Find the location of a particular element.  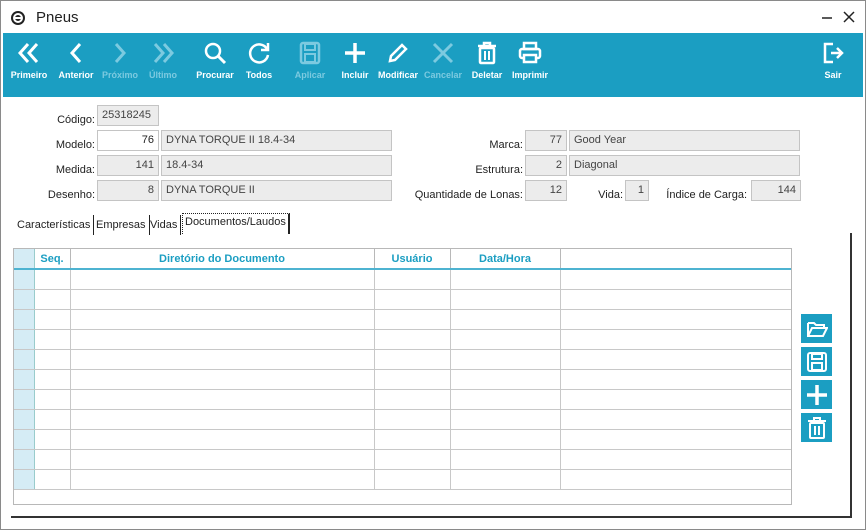

print-button: Imprimir is located at coordinates (530, 65).